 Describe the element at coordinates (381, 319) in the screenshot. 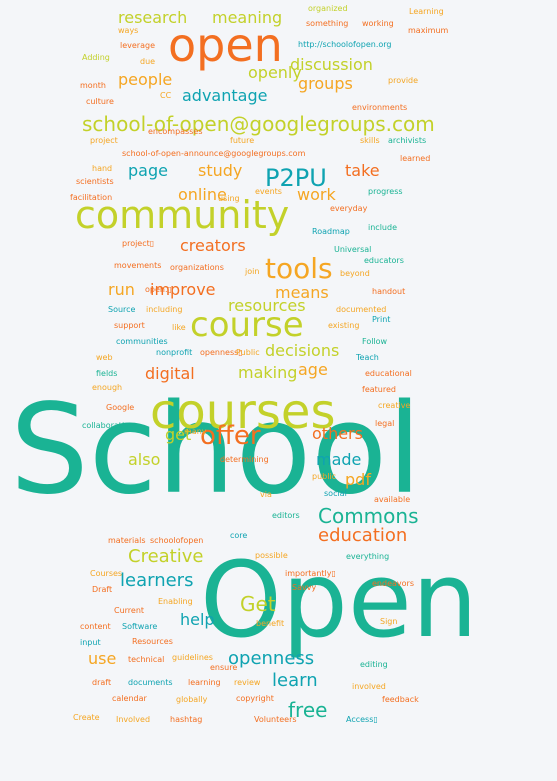

I see `cloud-word: Print` at that location.